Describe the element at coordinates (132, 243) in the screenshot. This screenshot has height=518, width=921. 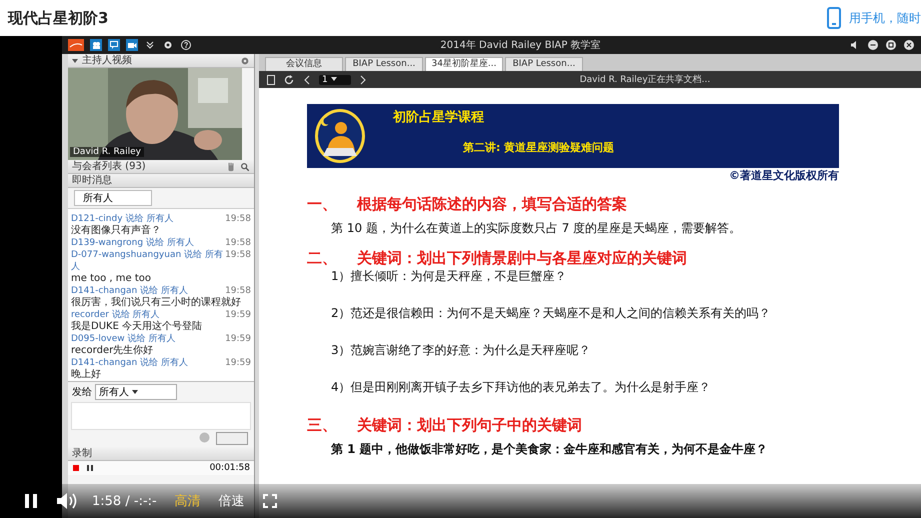
I see `message-sender: D139-wangrong 说给 所有人` at that location.